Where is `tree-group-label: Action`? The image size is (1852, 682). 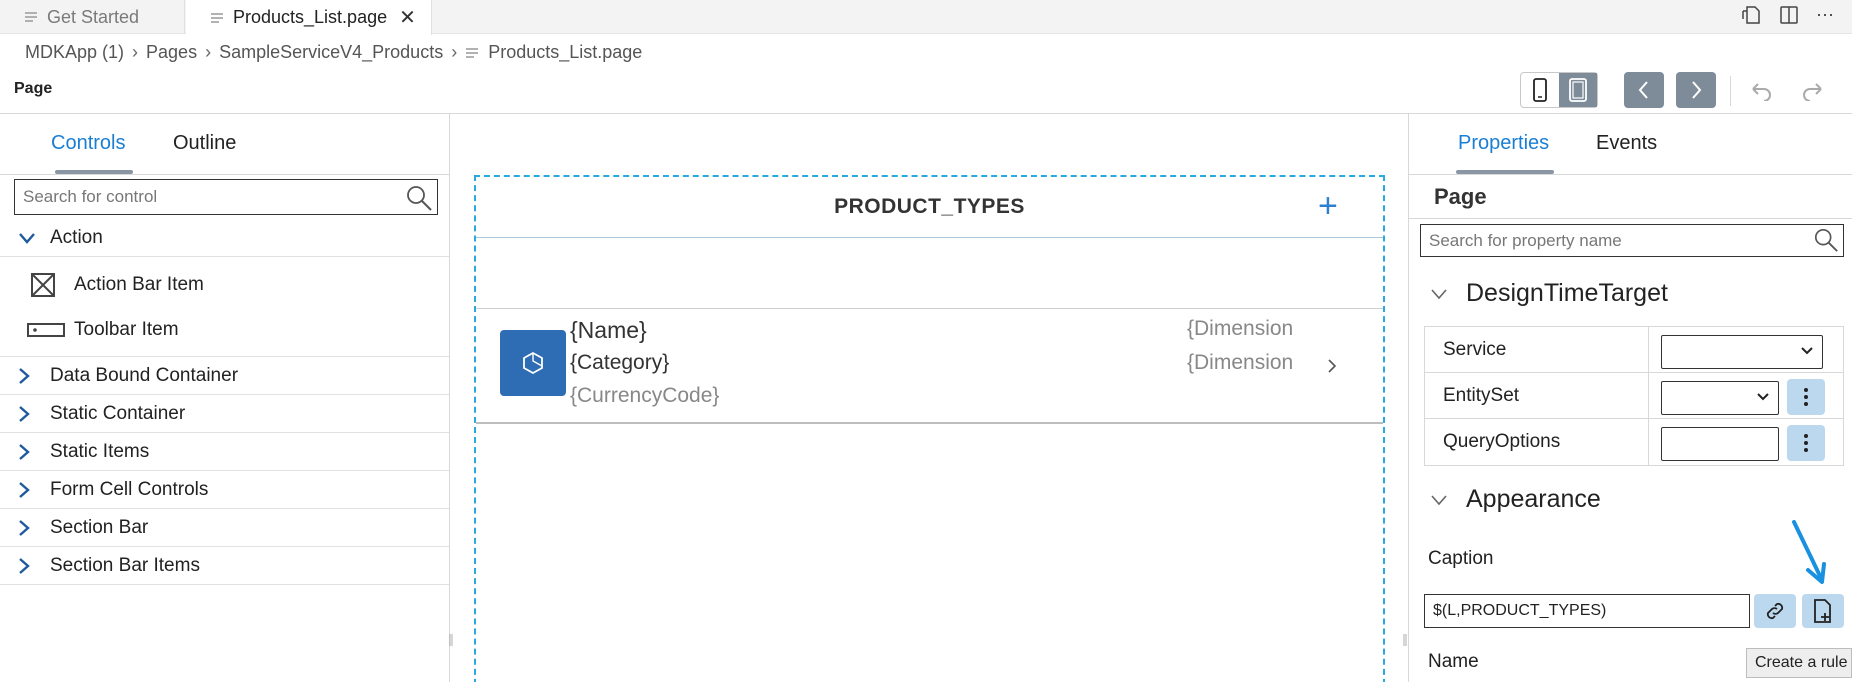
tree-group-label: Action is located at coordinates (76, 237).